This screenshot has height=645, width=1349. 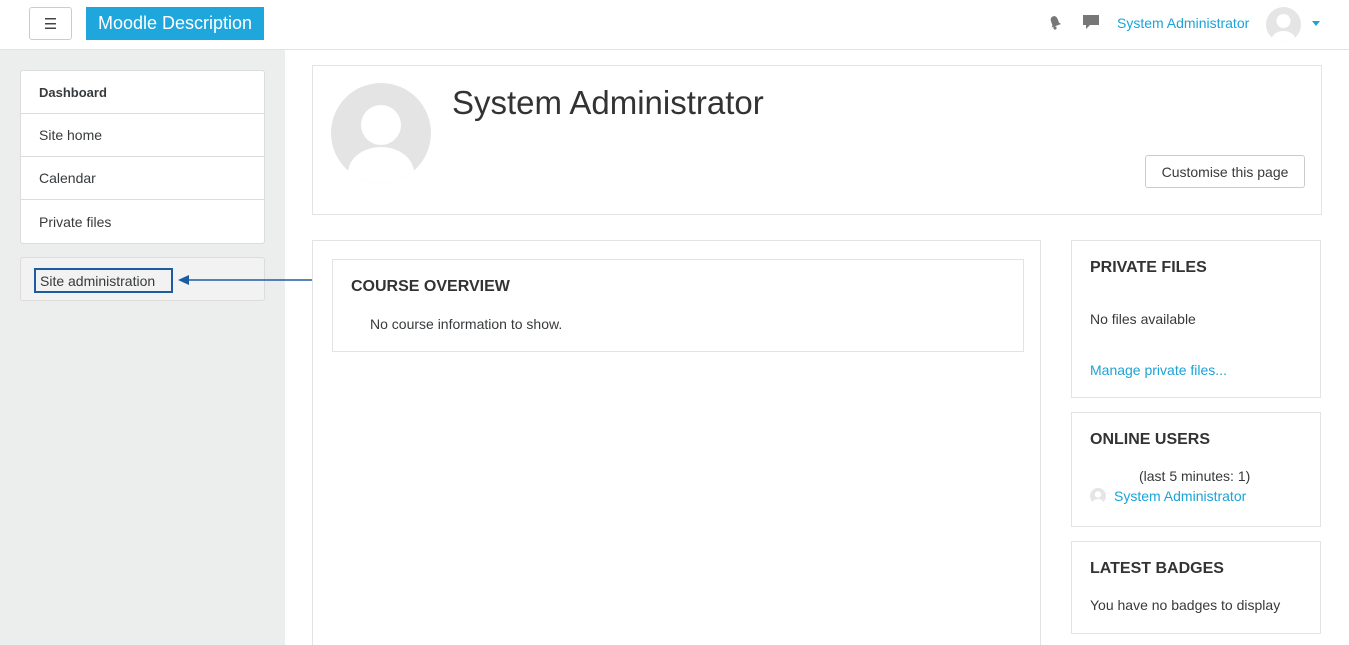 What do you see at coordinates (50, 23) in the screenshot?
I see `menu-toggle-button: ☰` at bounding box center [50, 23].